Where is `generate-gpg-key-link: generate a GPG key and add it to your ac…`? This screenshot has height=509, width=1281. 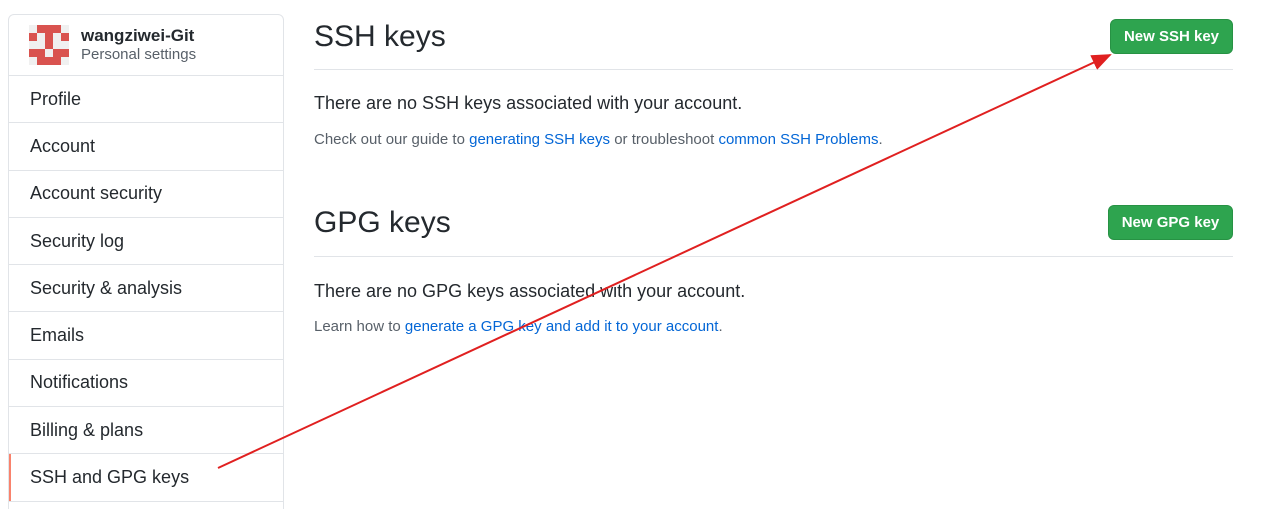 generate-gpg-key-link: generate a GPG key and add it to your ac… is located at coordinates (562, 326).